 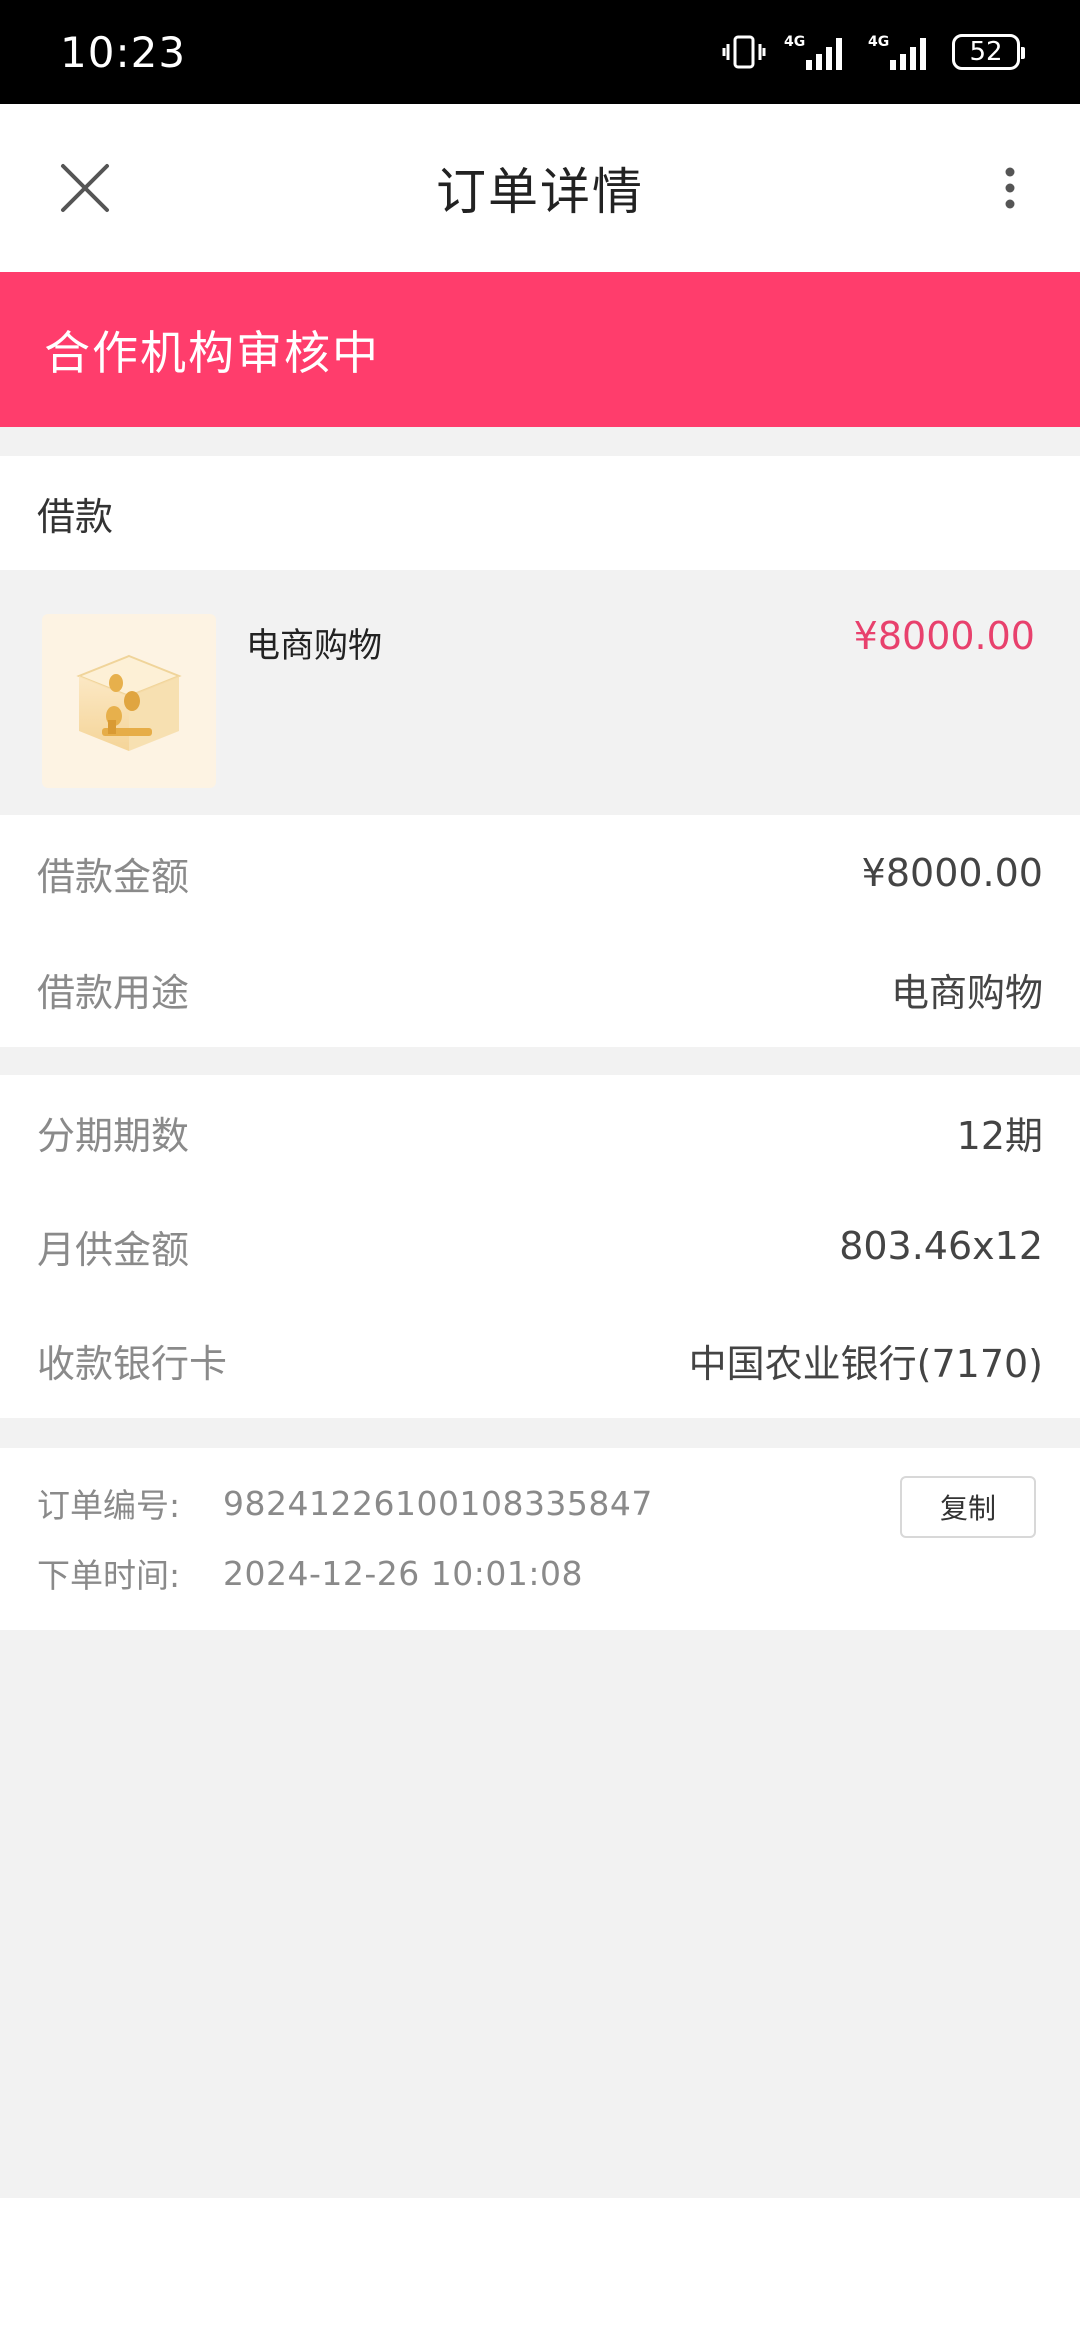 What do you see at coordinates (897, 52) in the screenshot?
I see `signal-4g-icon-2: 4G` at bounding box center [897, 52].